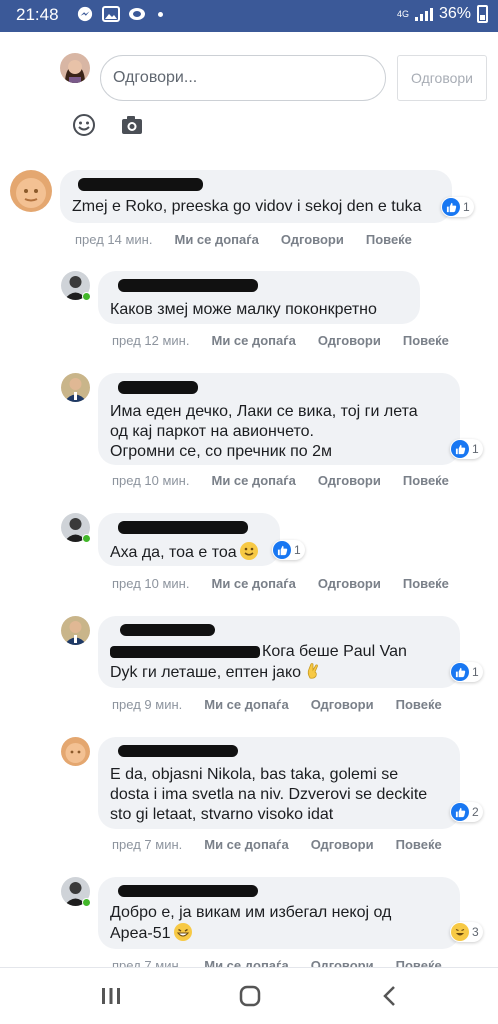  Describe the element at coordinates (442, 78) in the screenshot. I see `reply-submit-button: Одговори` at that location.